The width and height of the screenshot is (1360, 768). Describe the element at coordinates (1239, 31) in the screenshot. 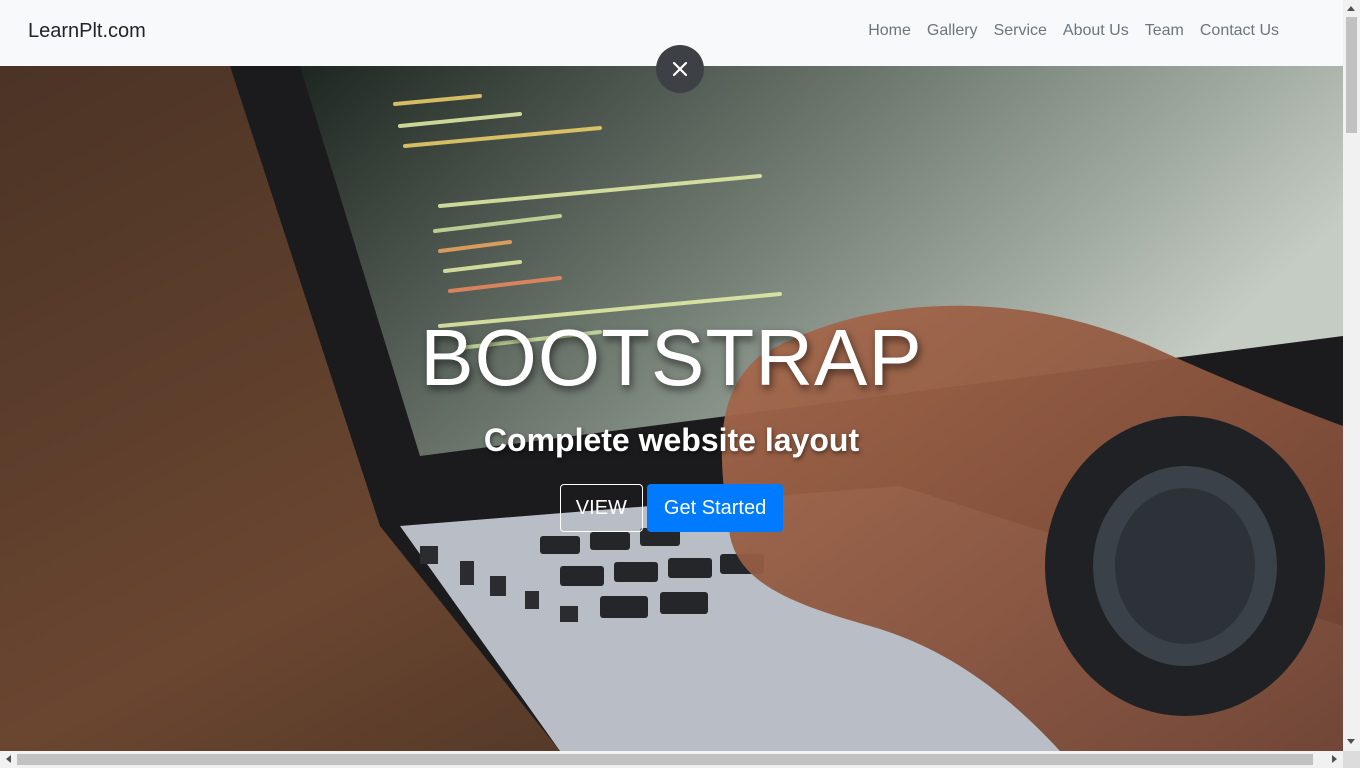

I see `nav-link-contact: Contact Us` at that location.